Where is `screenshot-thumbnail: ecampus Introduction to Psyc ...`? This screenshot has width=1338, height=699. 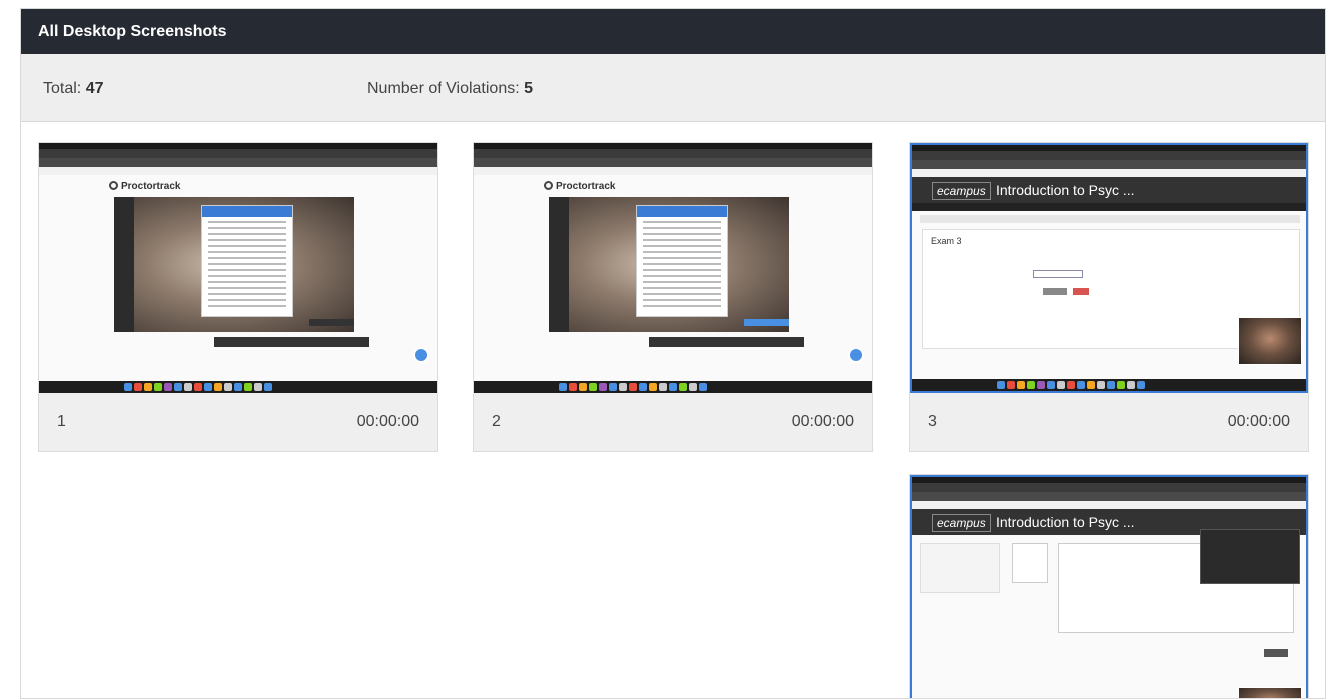 screenshot-thumbnail: ecampus Introduction to Psyc ... is located at coordinates (1109, 586).